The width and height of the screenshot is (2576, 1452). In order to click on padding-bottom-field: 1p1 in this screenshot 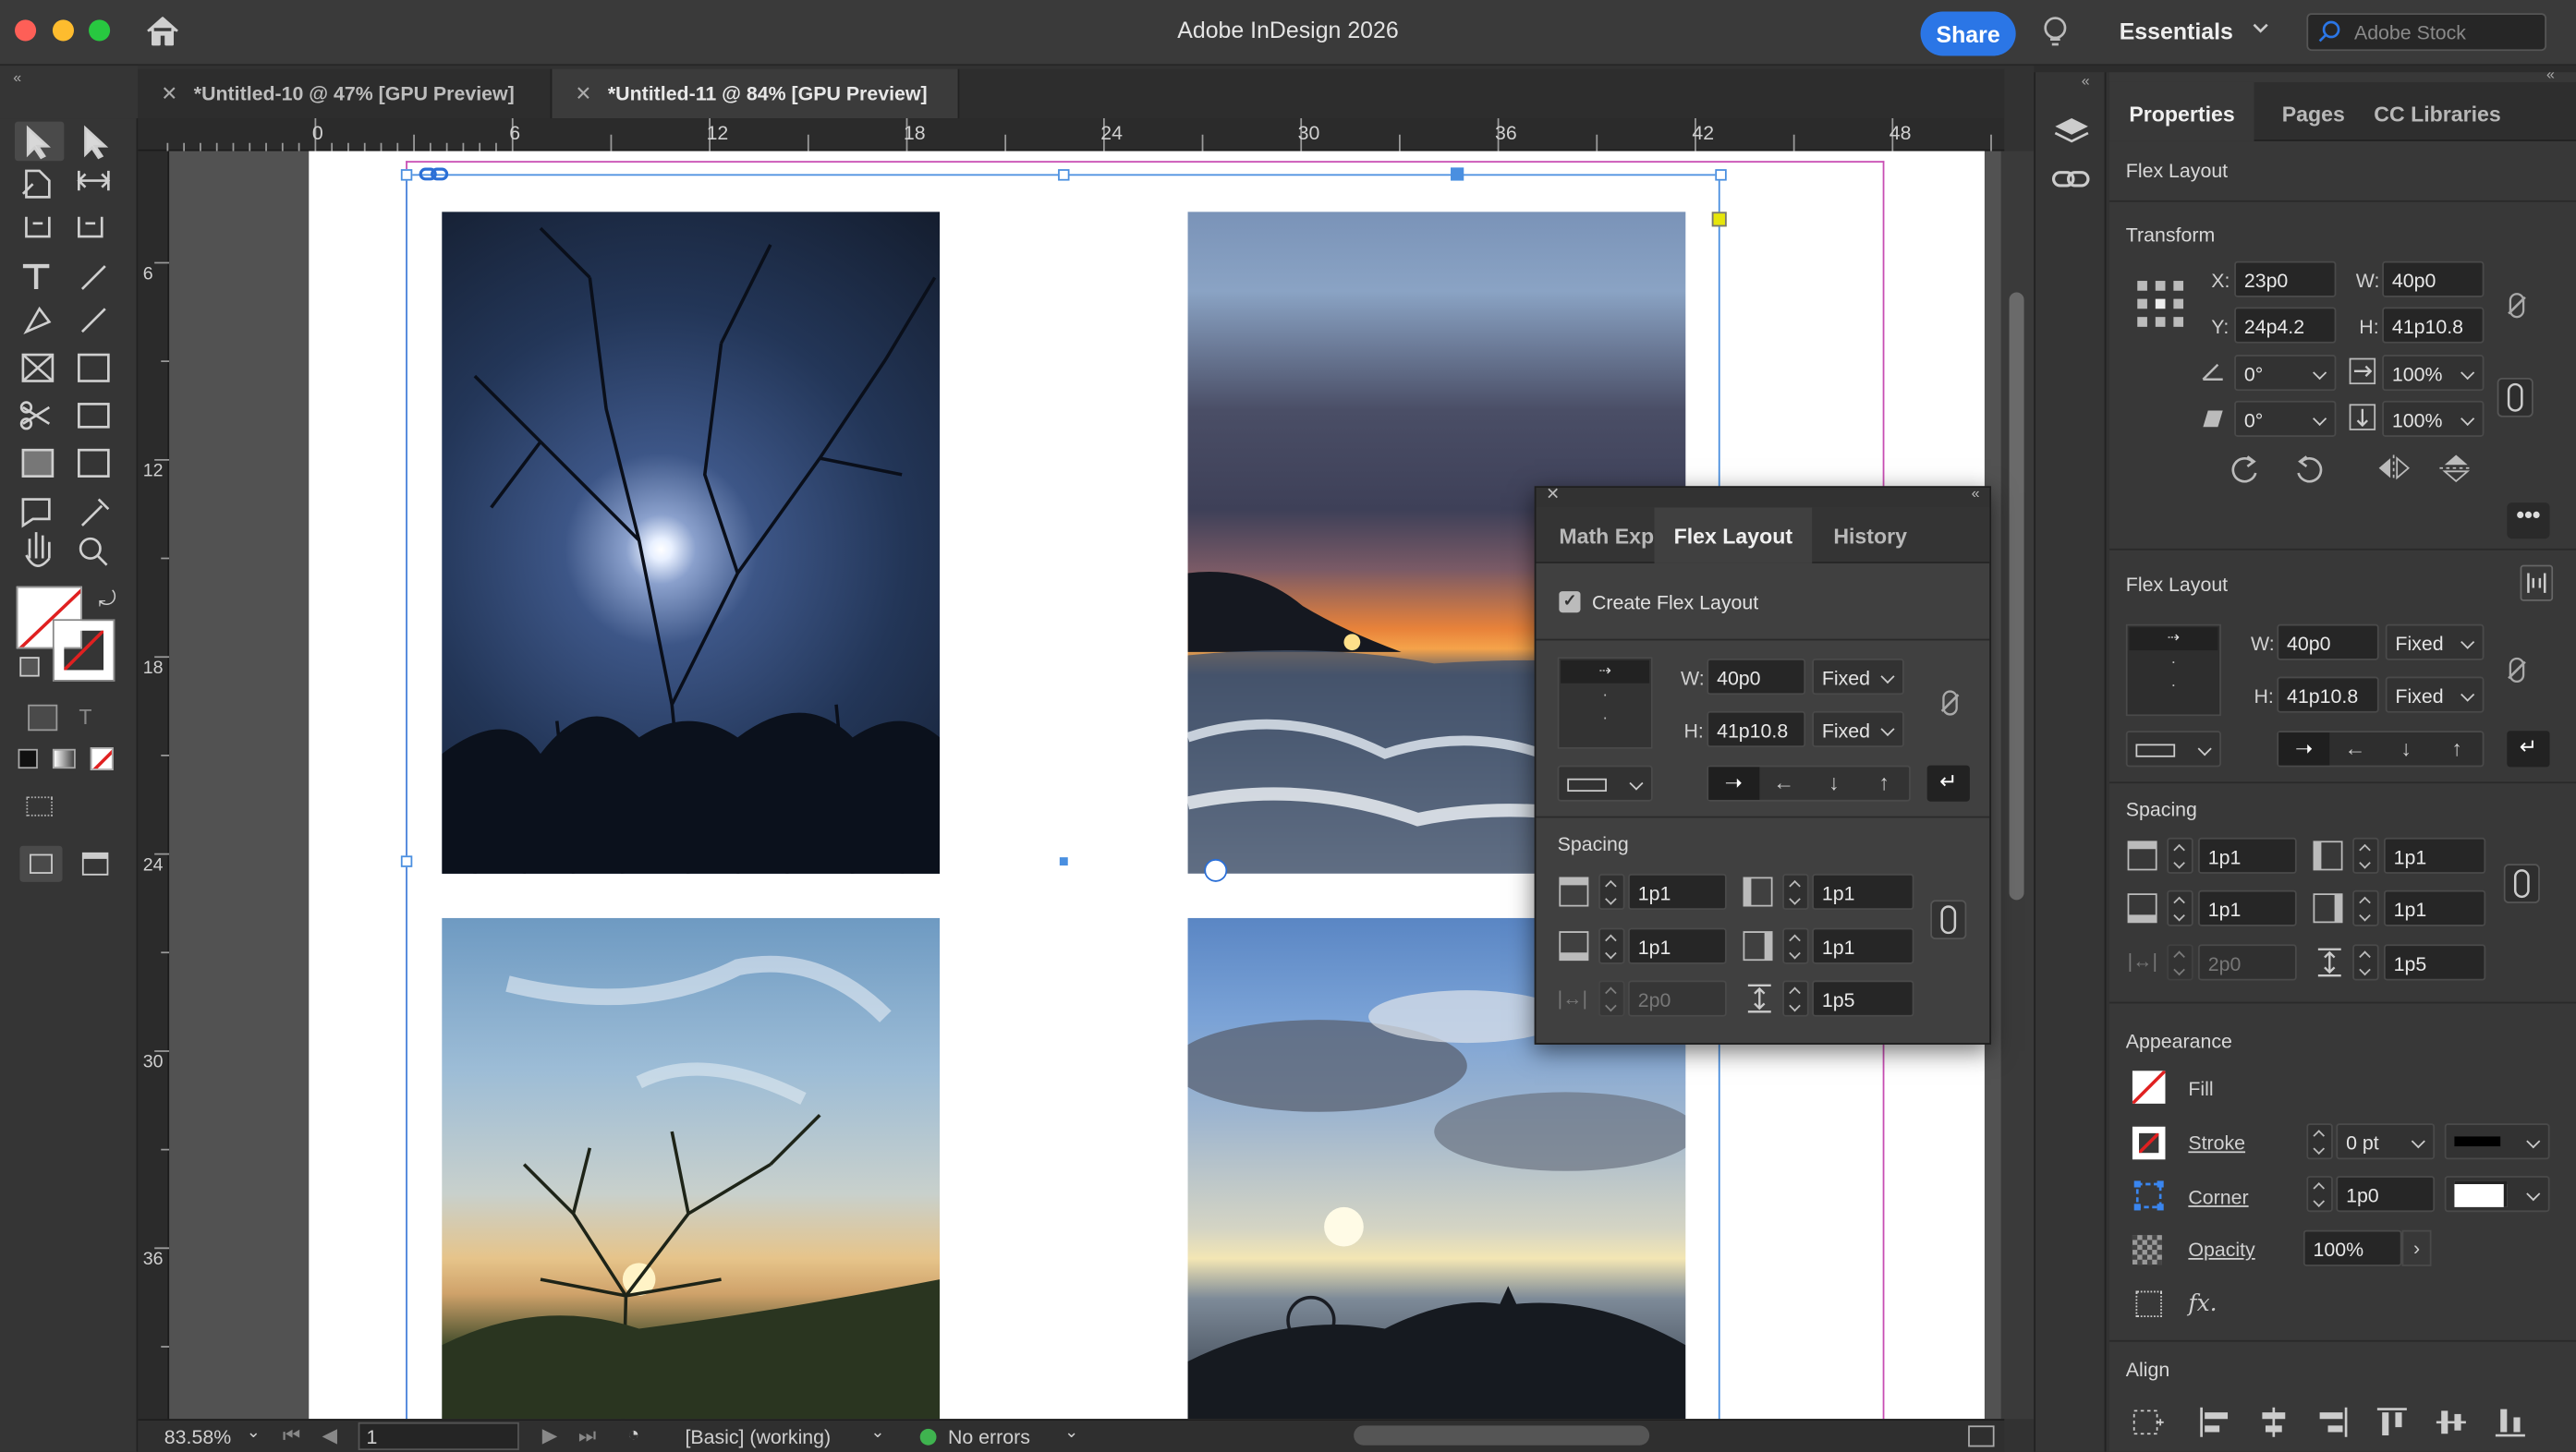, I will do `click(1677, 945)`.